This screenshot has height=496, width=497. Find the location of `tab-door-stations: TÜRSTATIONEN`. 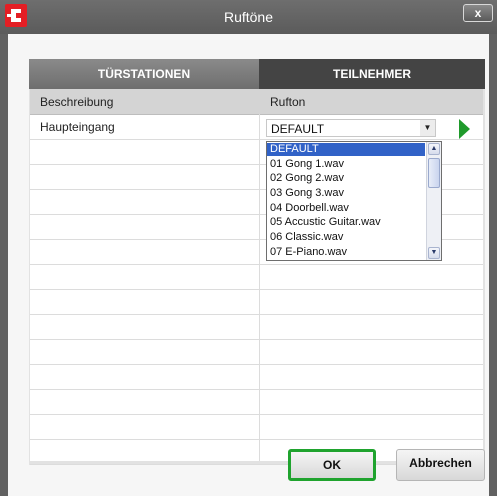

tab-door-stations: TÜRSTATIONEN is located at coordinates (144, 74).